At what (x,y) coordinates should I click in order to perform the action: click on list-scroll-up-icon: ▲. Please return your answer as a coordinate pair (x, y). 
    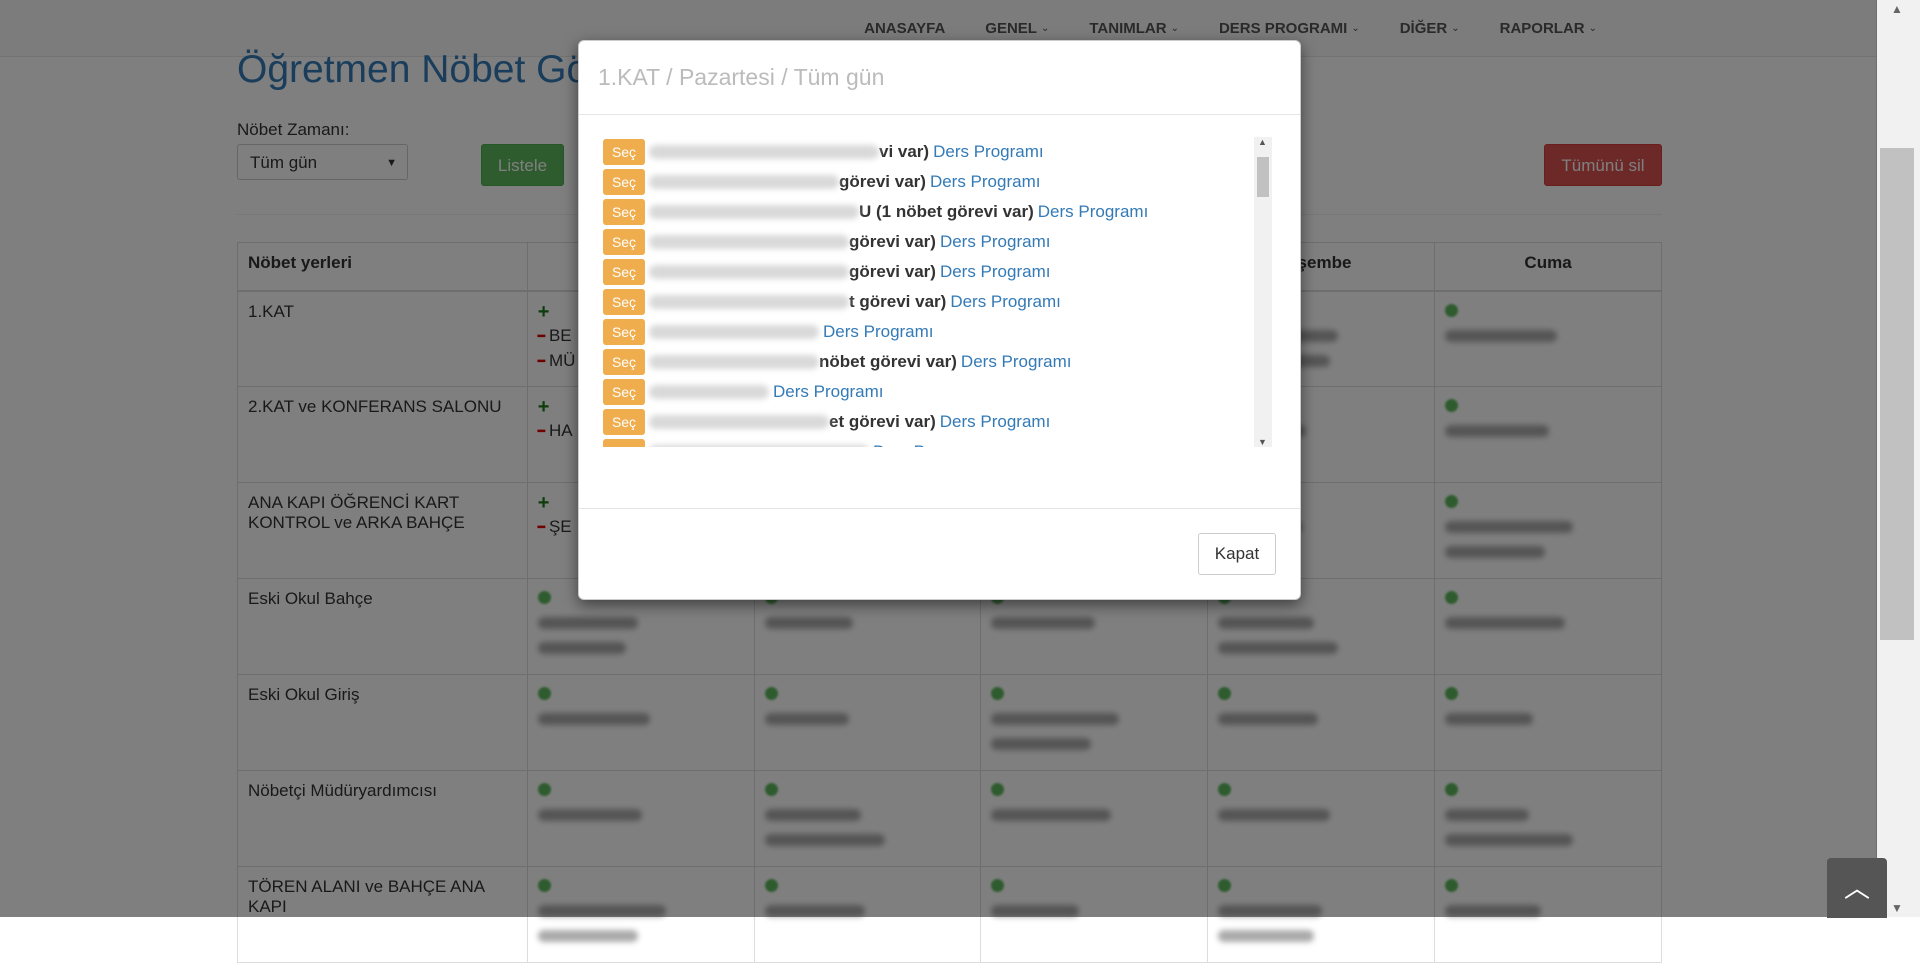
    Looking at the image, I should click on (1262, 142).